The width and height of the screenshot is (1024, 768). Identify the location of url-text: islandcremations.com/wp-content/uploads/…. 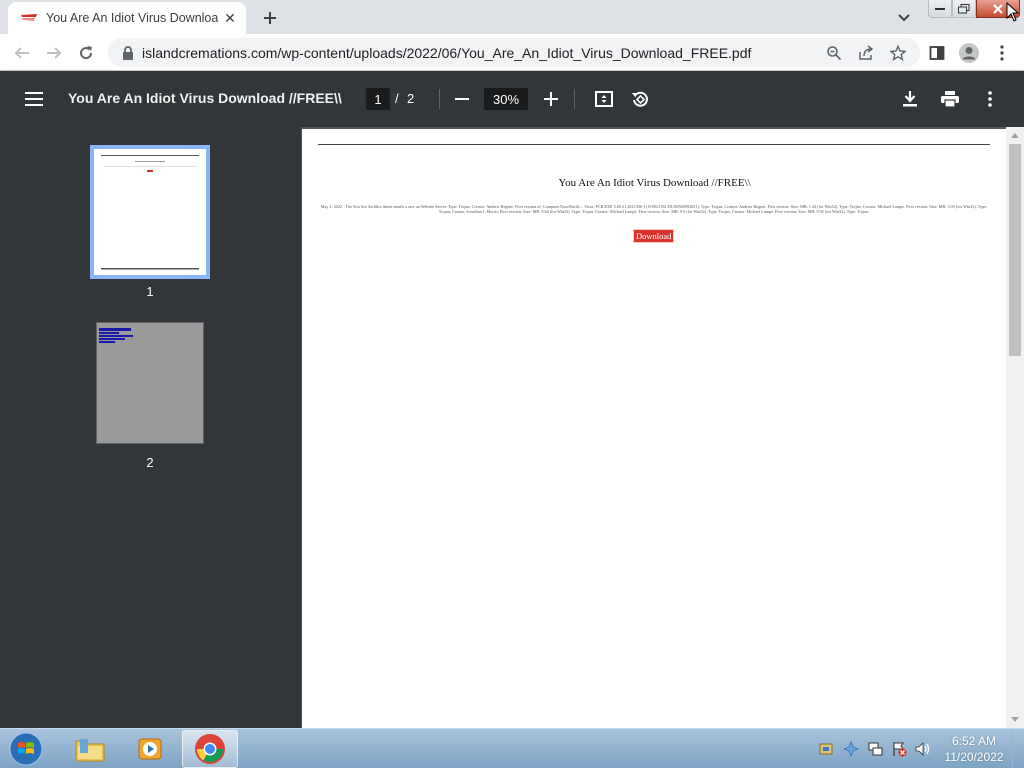
(447, 52).